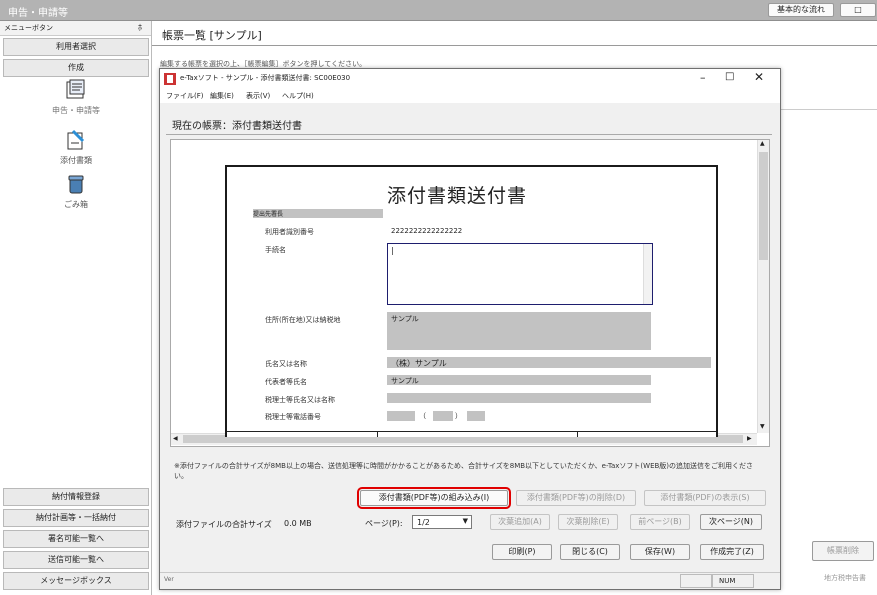 Image resolution: width=877 pixels, height=595 pixels. I want to click on scroll-up-icon: ▲, so click(762, 143).